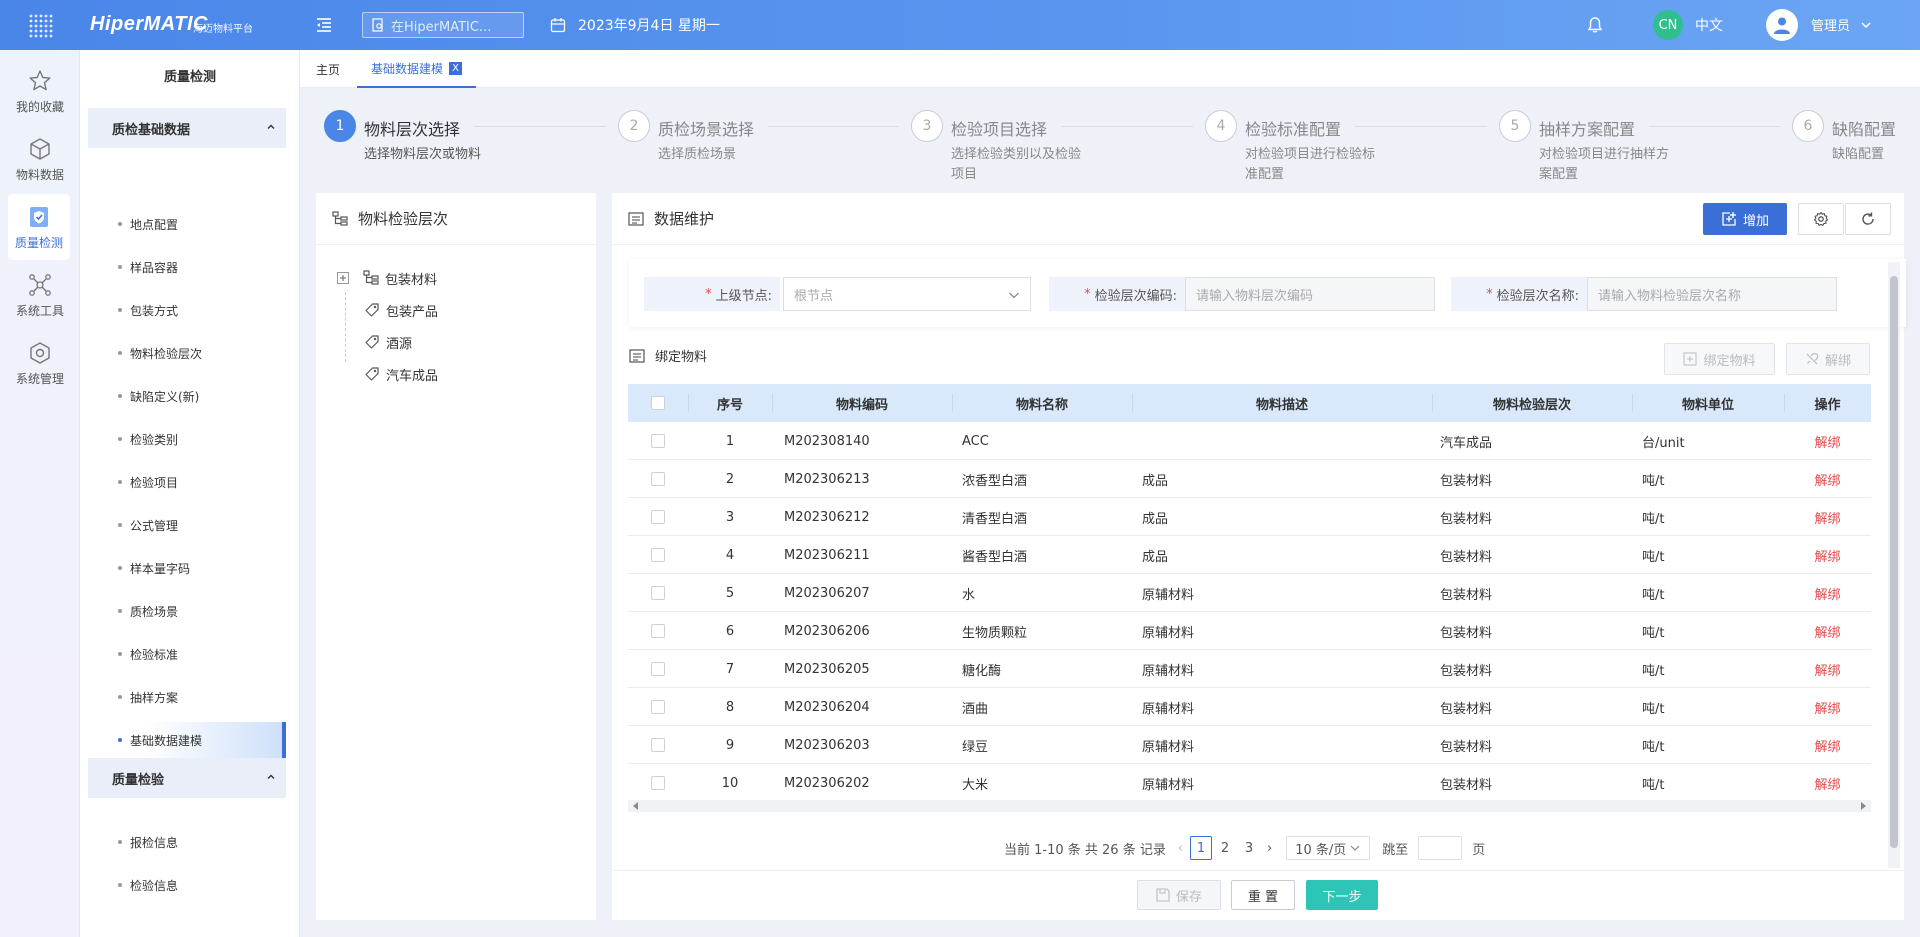 The width and height of the screenshot is (1920, 937). I want to click on page-3: 3, so click(1249, 848).